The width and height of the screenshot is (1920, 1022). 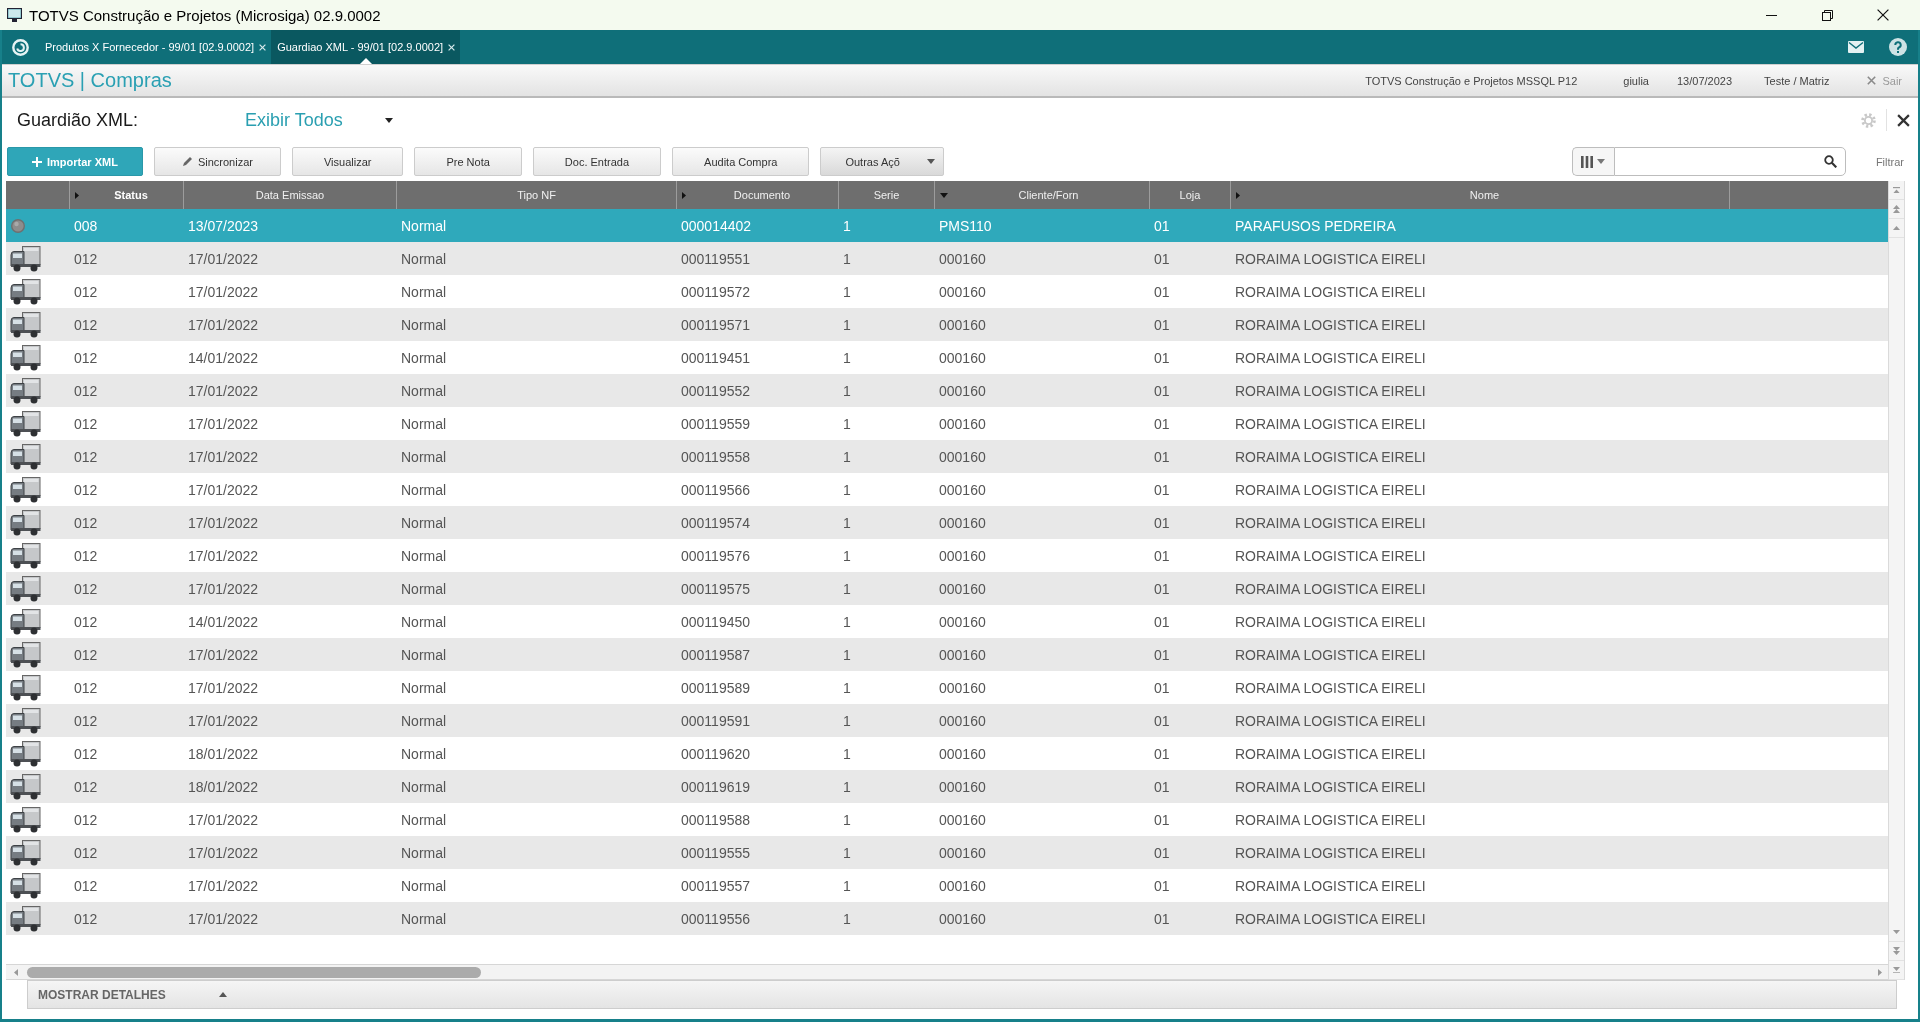 What do you see at coordinates (716, 919) in the screenshot?
I see `table-cell-text: 000119556` at bounding box center [716, 919].